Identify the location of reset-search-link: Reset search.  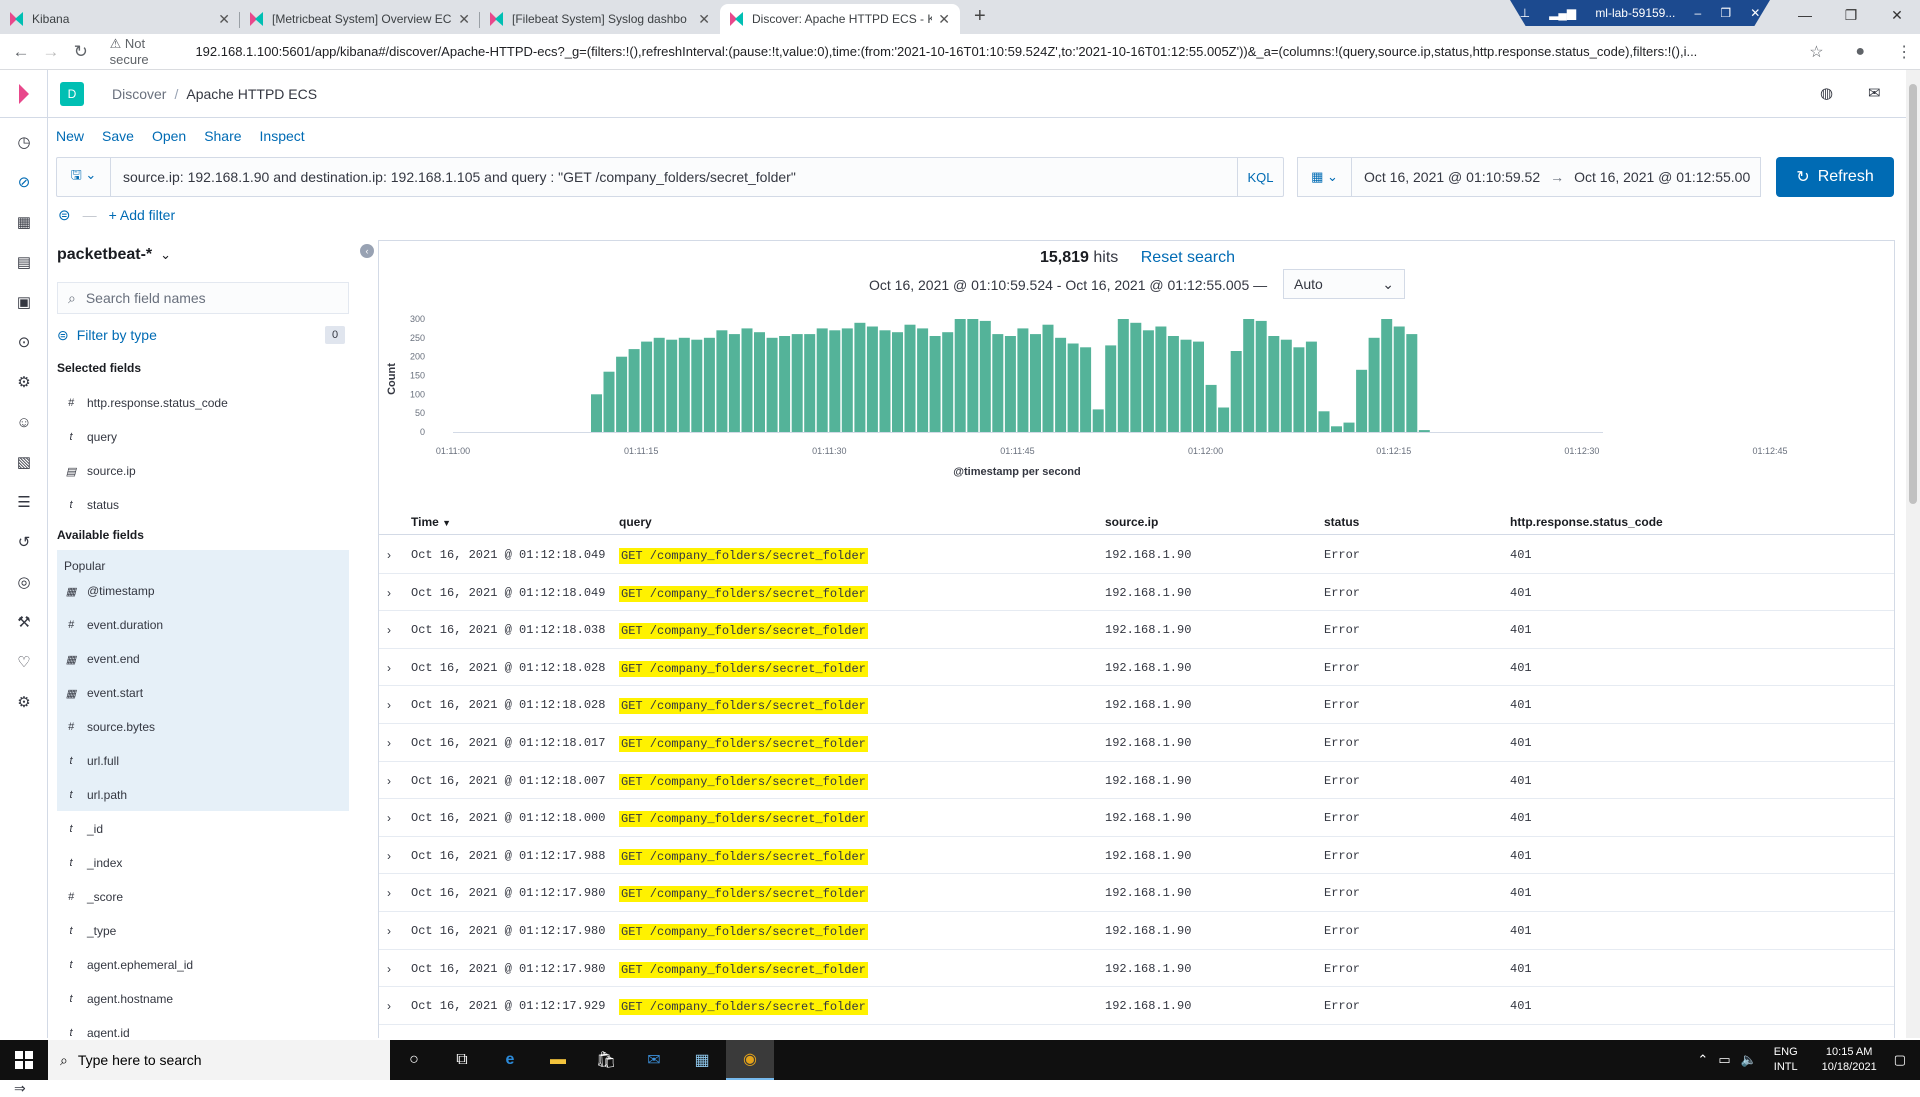
(1188, 257).